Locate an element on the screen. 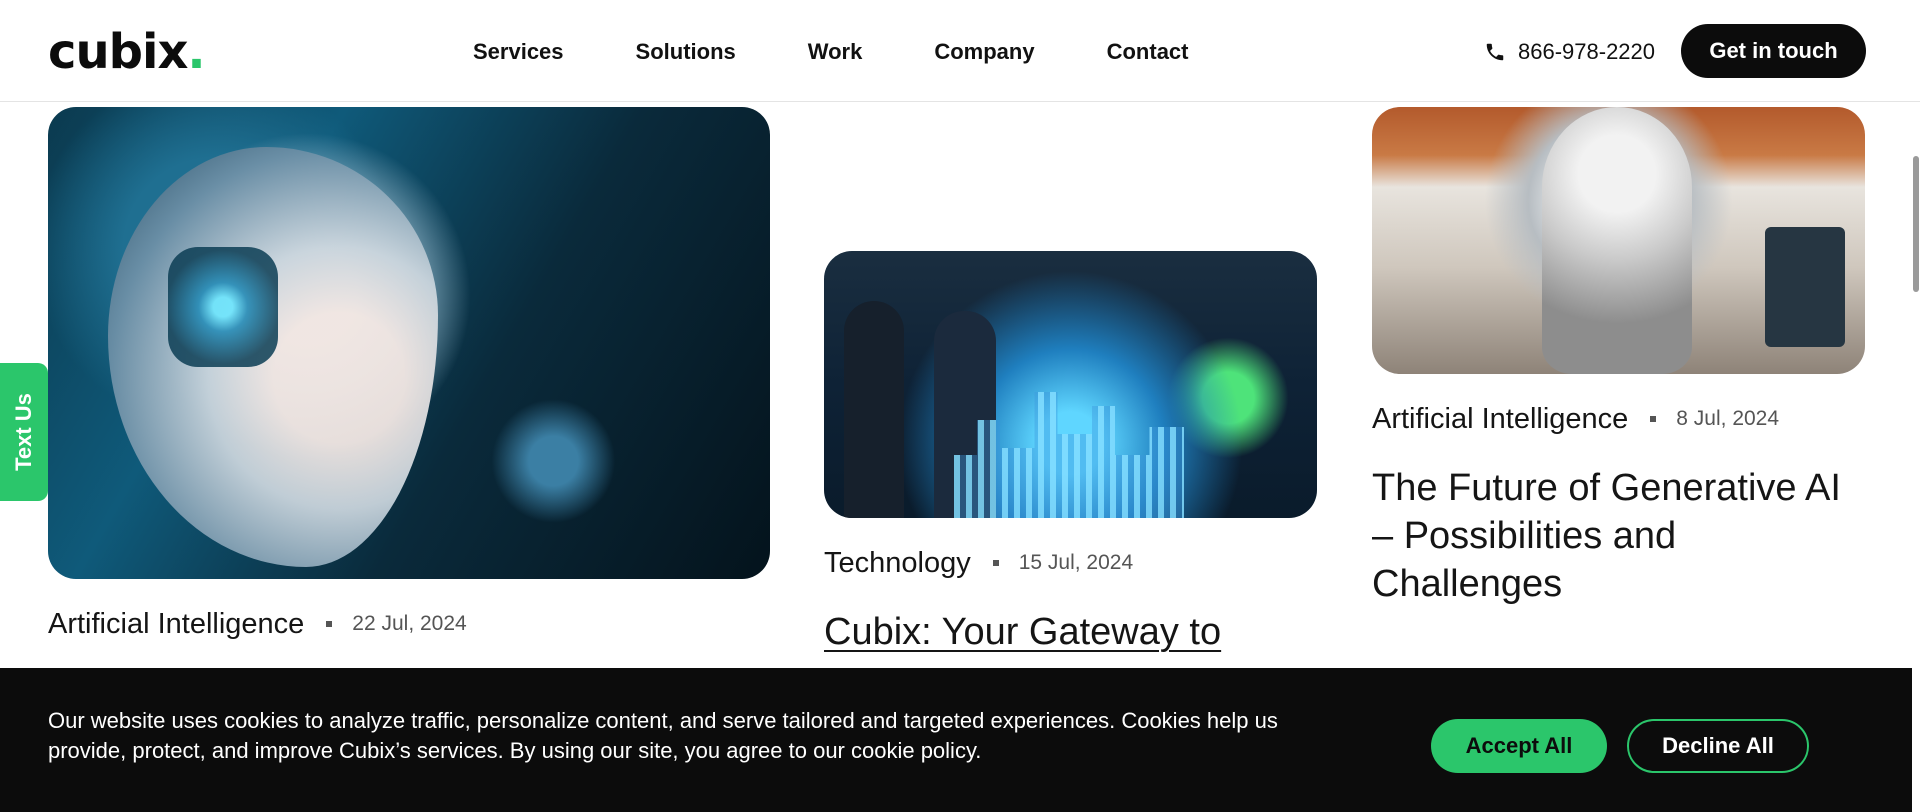 This screenshot has height=812, width=1920. card-date: 22 Jul, 2024 is located at coordinates (409, 623).